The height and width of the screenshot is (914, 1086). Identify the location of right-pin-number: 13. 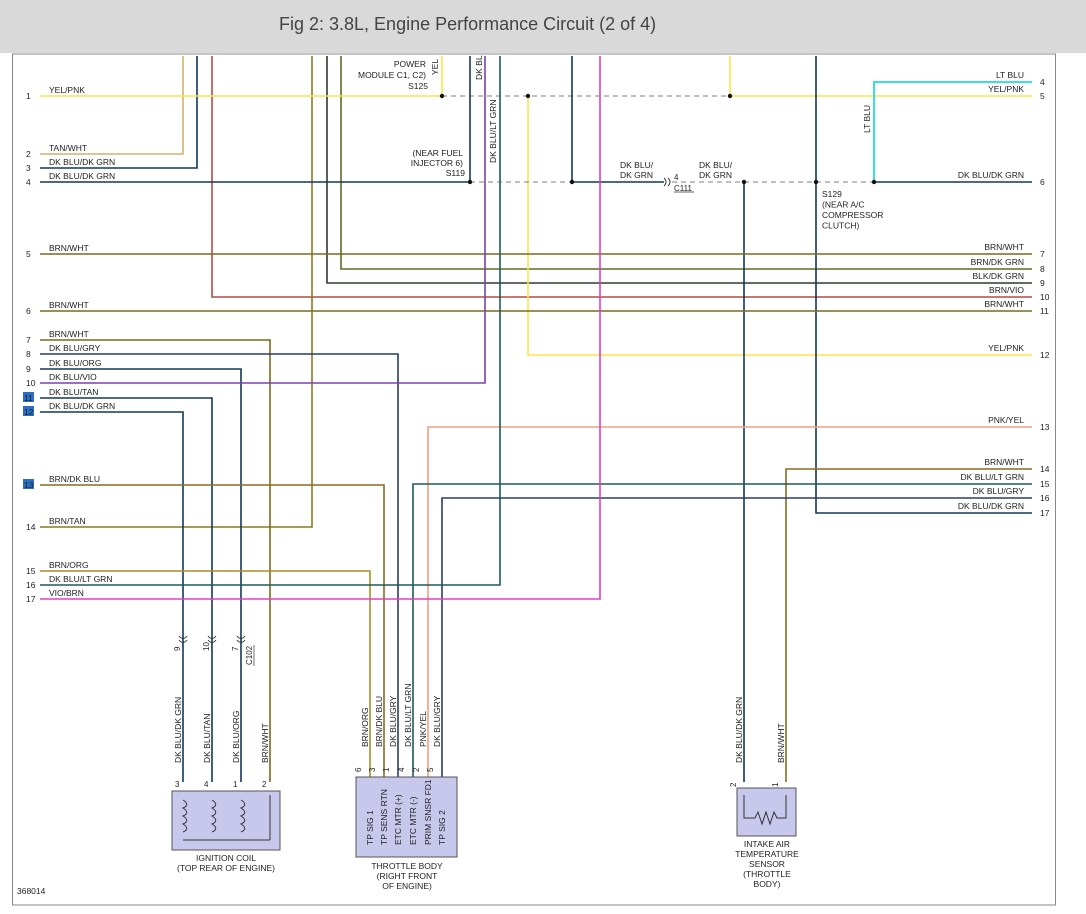
(1045, 427).